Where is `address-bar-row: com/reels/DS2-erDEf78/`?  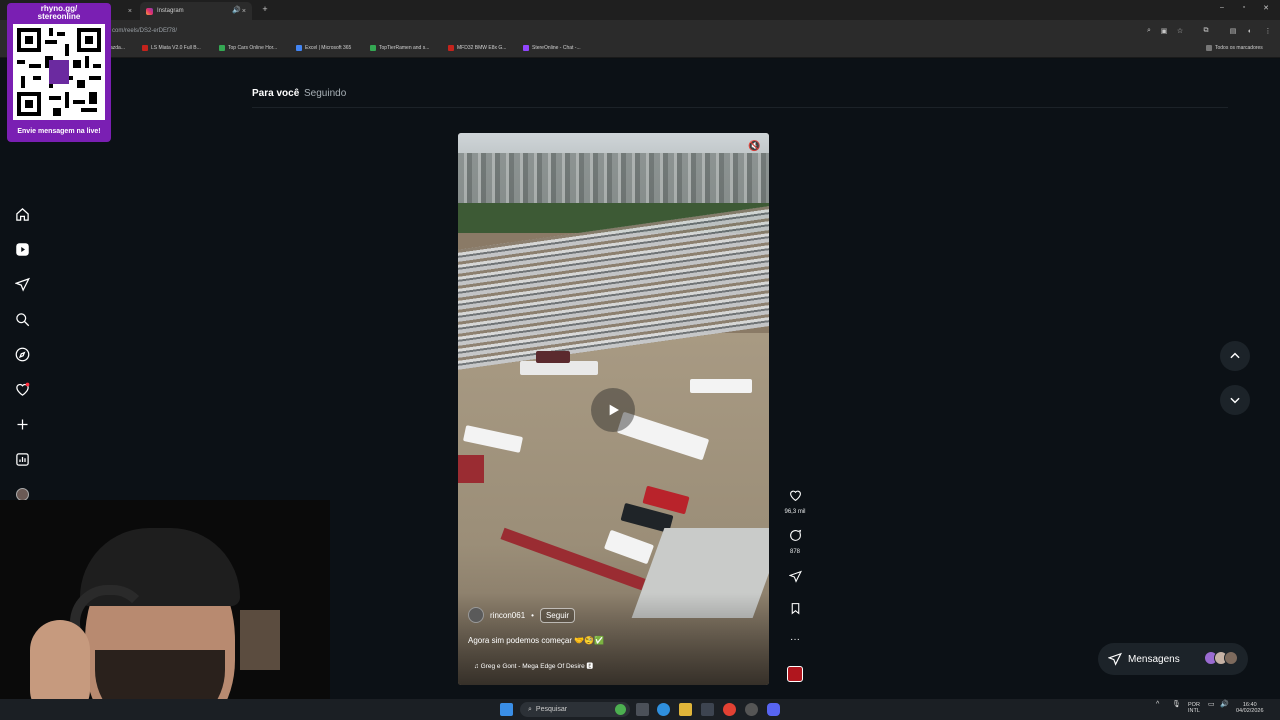
address-bar-row: com/reels/DS2-erDEf78/ is located at coordinates (640, 31).